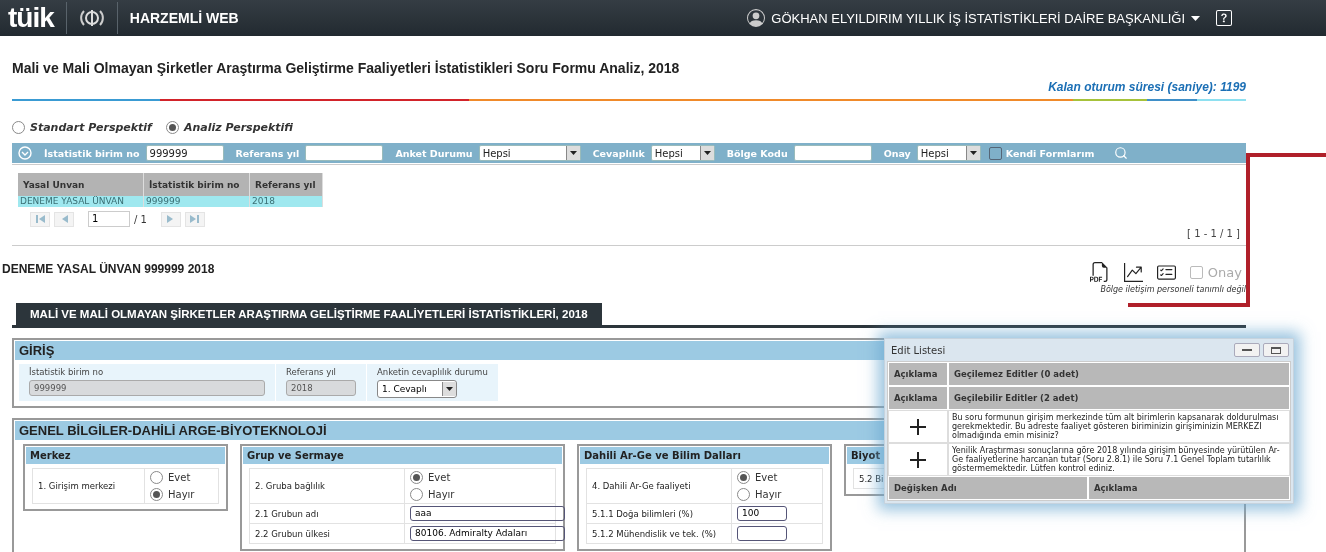  What do you see at coordinates (109, 219) in the screenshot?
I see `page-input: 1` at bounding box center [109, 219].